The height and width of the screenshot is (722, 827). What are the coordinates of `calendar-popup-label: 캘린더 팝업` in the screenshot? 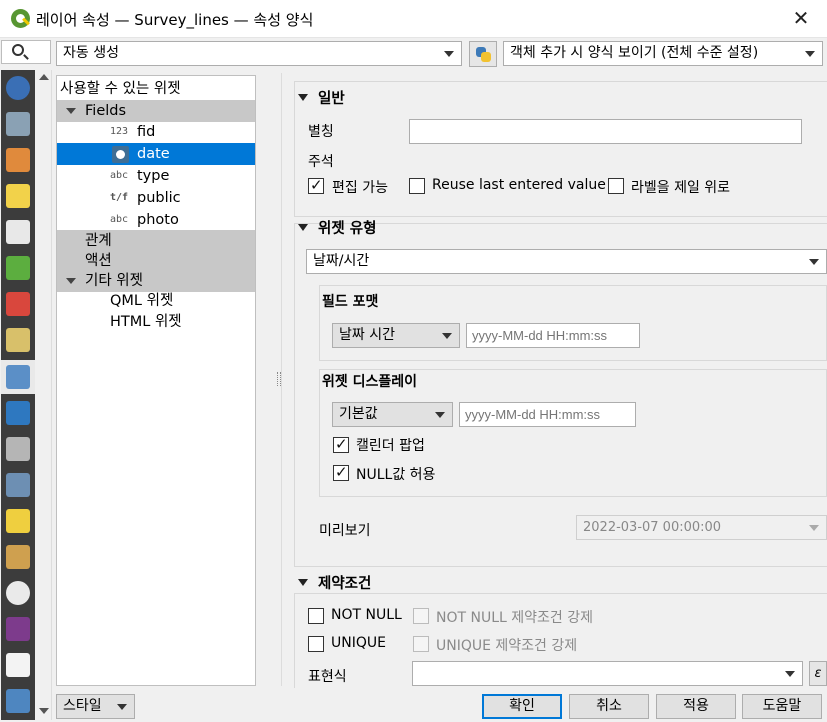 It's located at (390, 446).